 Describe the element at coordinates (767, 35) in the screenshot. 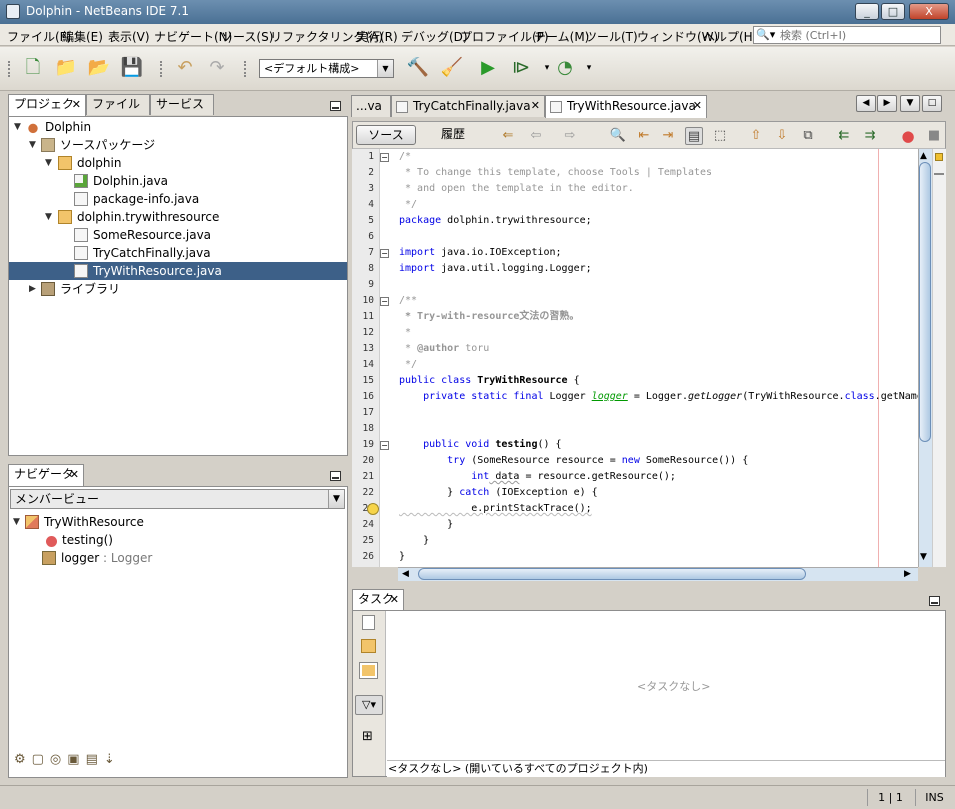

I see `search-icon: 🔍▾` at that location.